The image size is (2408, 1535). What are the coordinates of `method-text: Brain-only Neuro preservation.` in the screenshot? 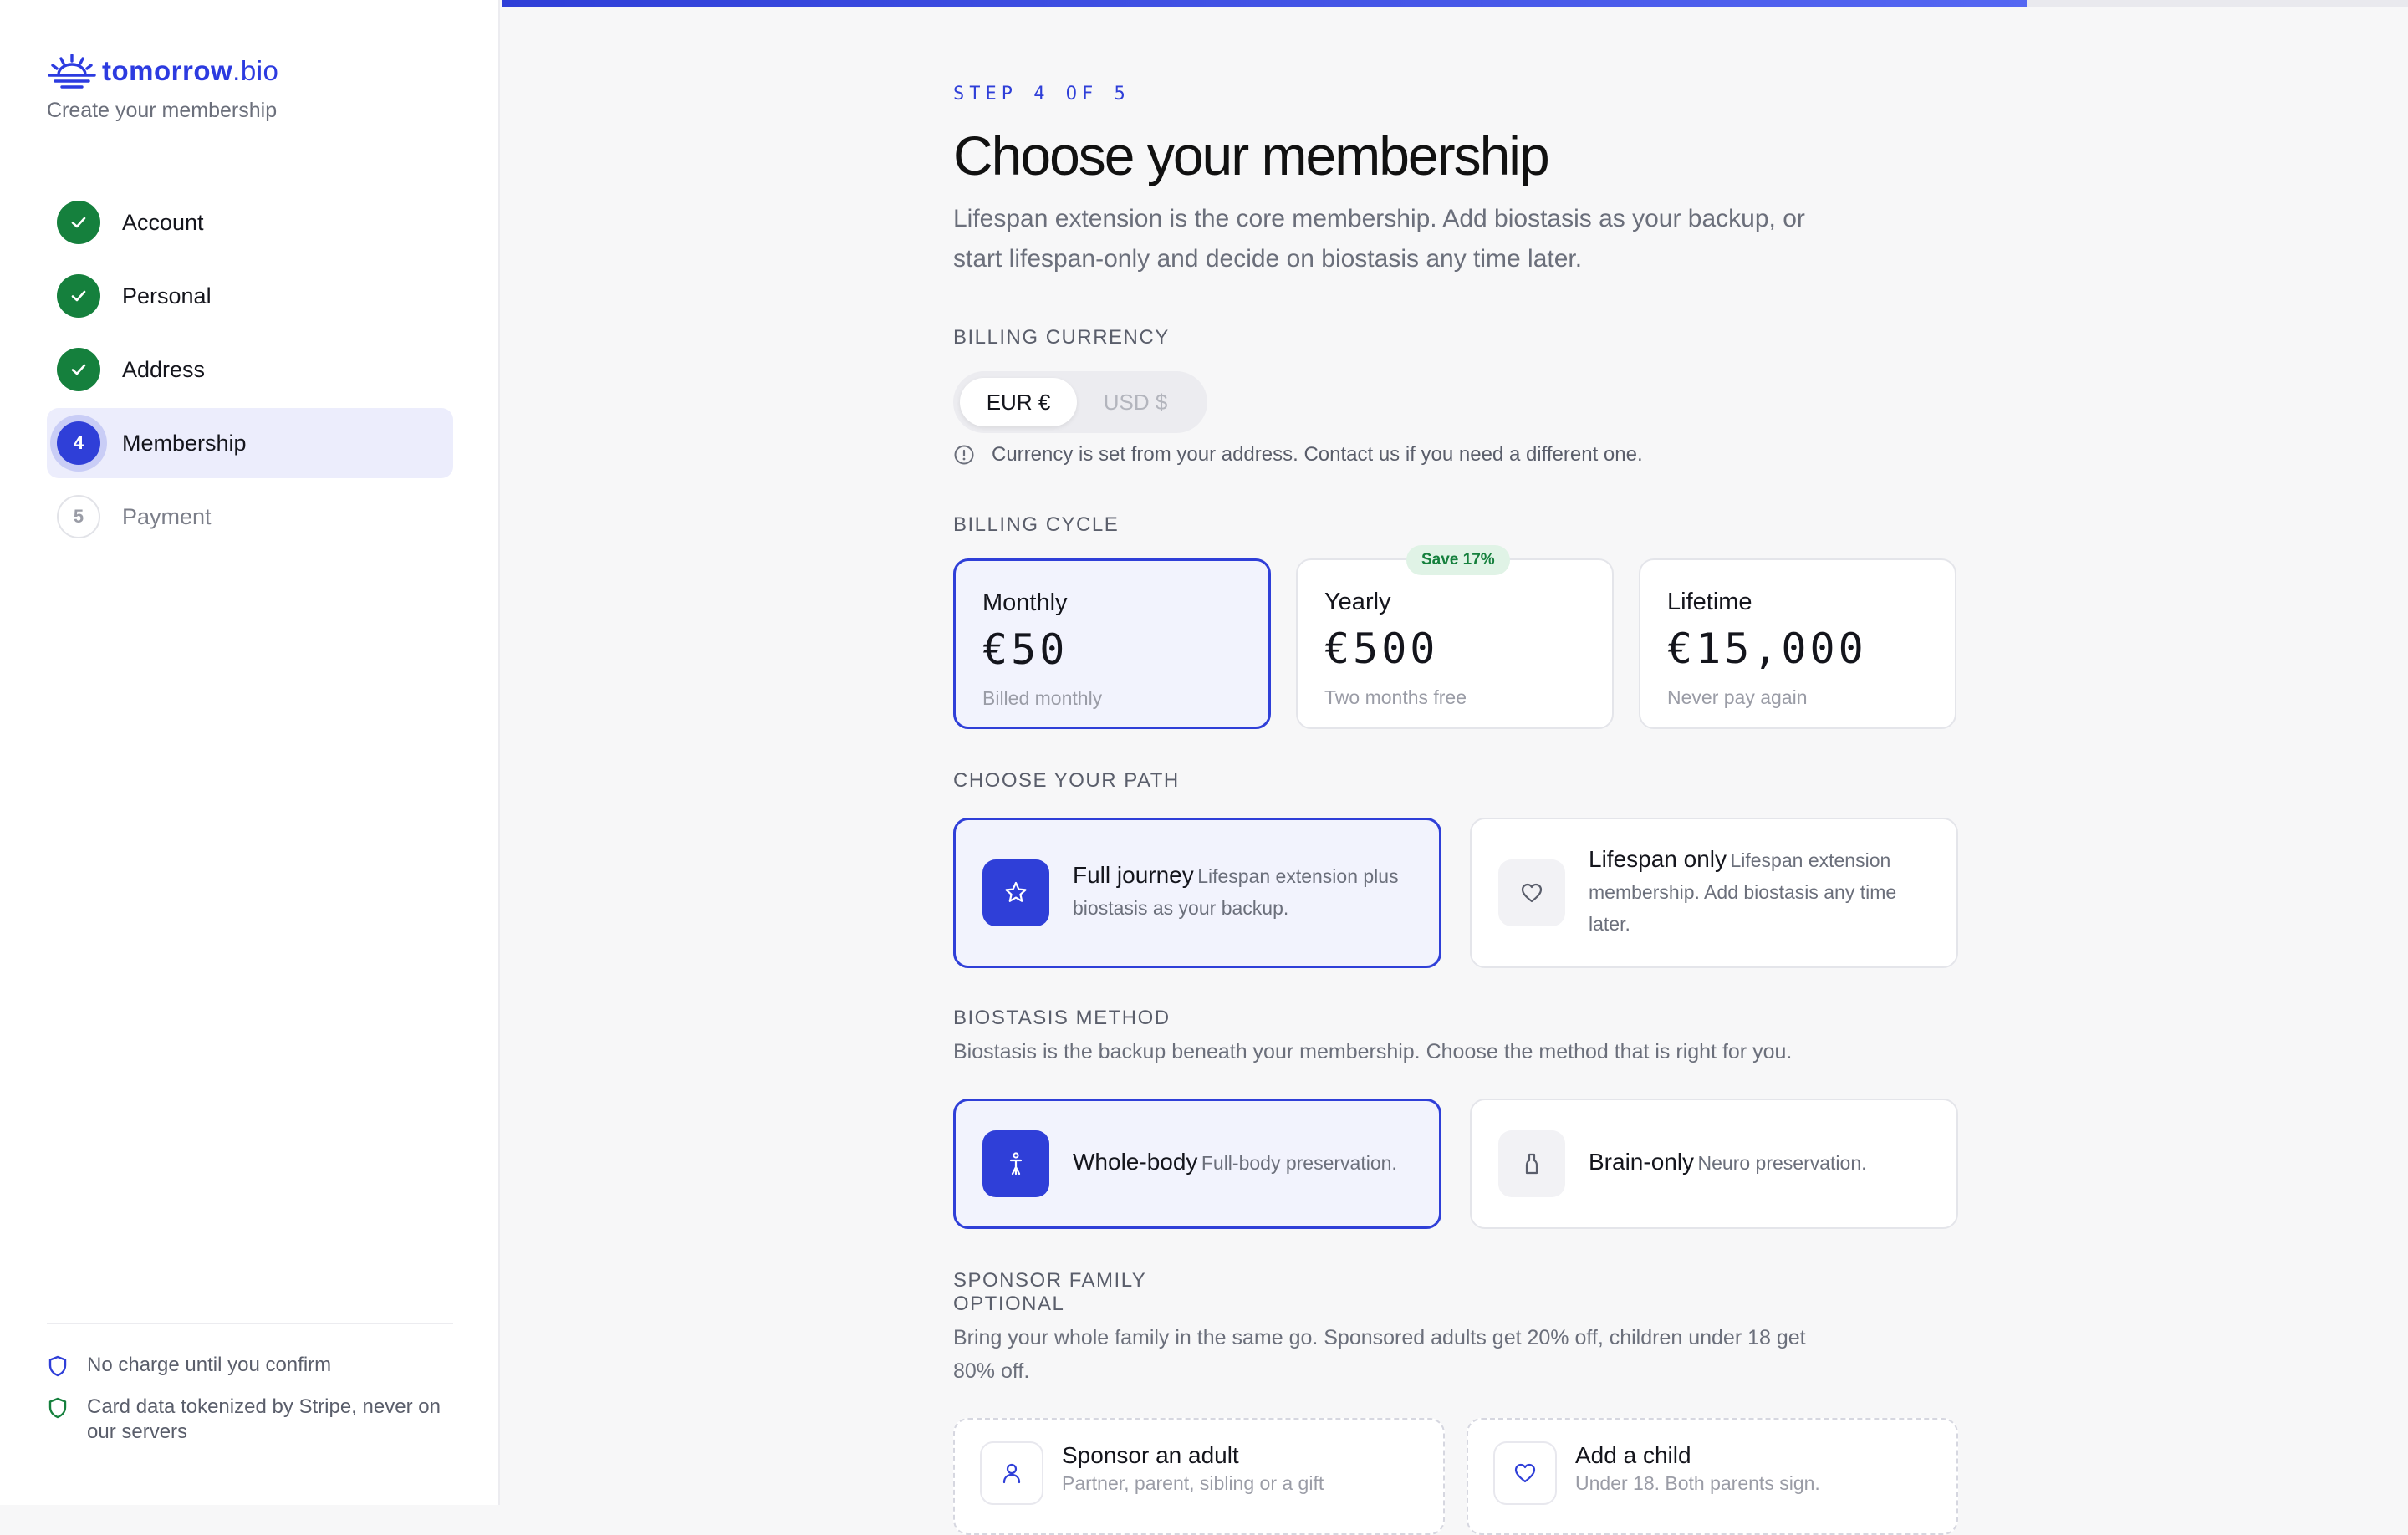 It's located at (1728, 1164).